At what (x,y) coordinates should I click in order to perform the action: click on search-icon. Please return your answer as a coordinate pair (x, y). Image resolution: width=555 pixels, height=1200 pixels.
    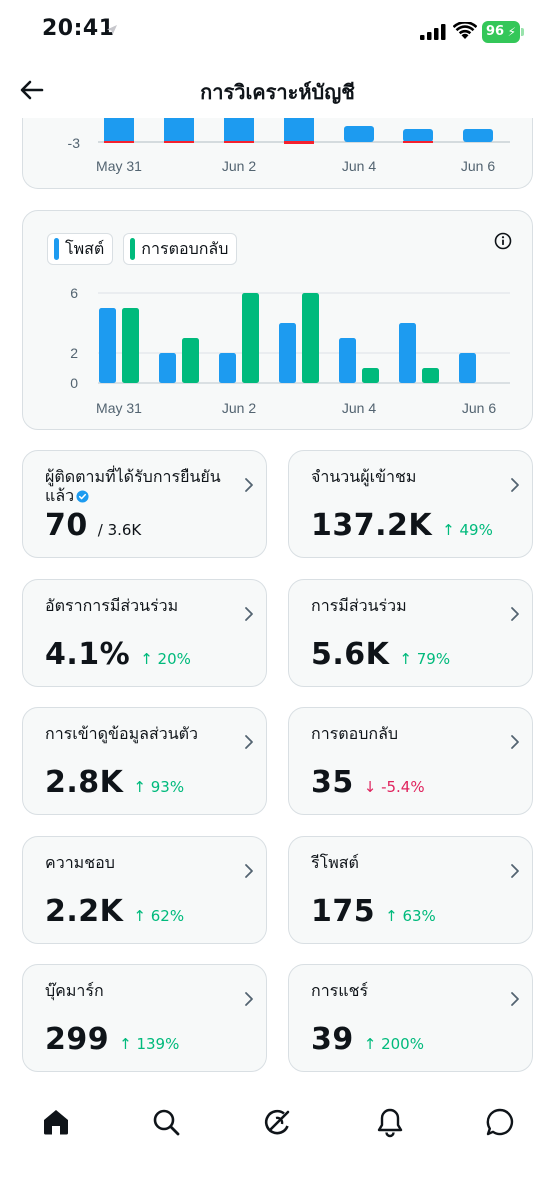
    Looking at the image, I should click on (166, 1122).